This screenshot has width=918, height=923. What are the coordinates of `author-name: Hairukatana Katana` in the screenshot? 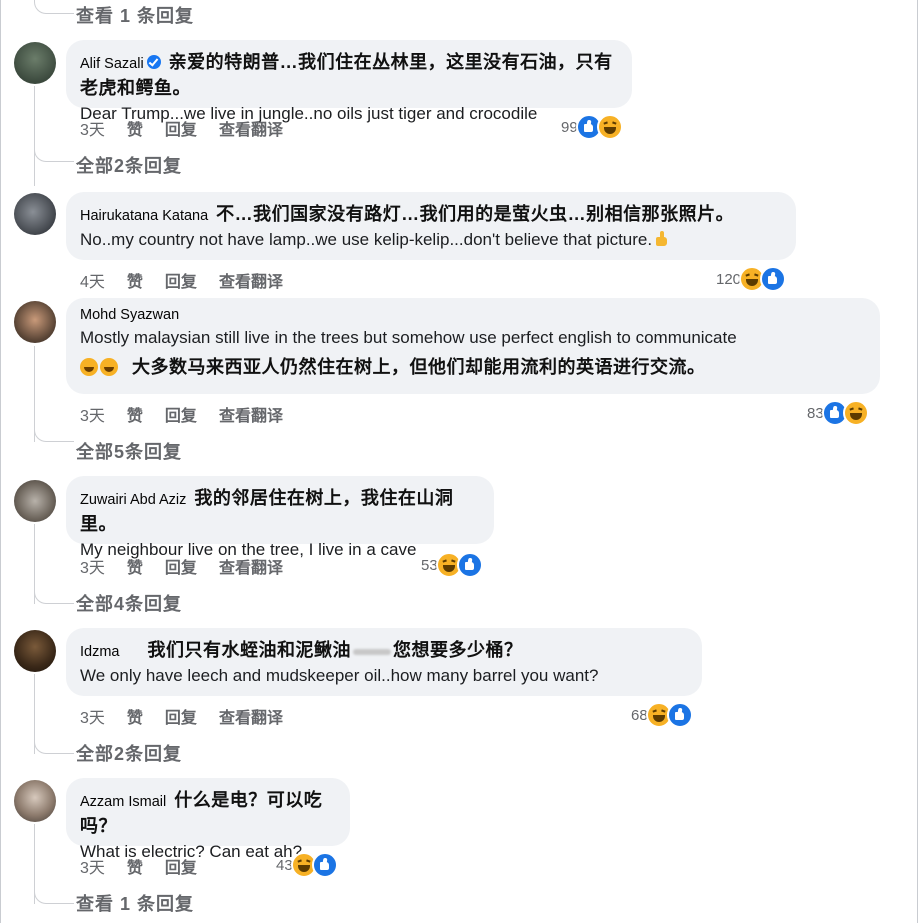 It's located at (144, 216).